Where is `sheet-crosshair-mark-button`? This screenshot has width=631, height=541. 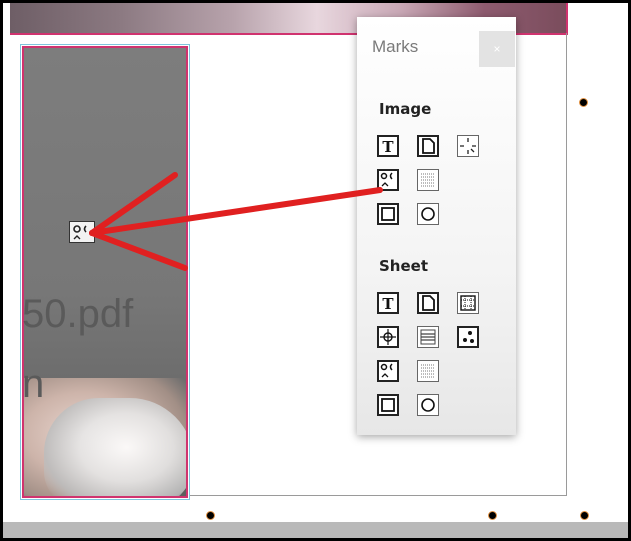 sheet-crosshair-mark-button is located at coordinates (388, 337).